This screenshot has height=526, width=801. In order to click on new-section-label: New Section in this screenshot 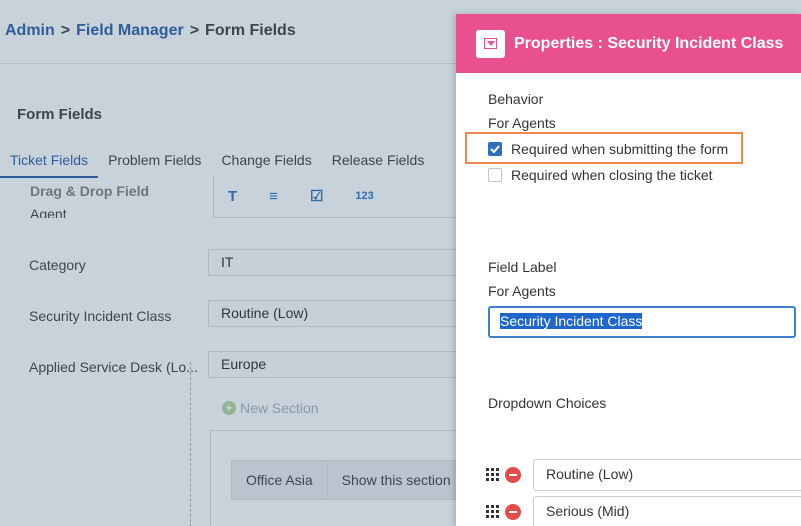, I will do `click(279, 408)`.